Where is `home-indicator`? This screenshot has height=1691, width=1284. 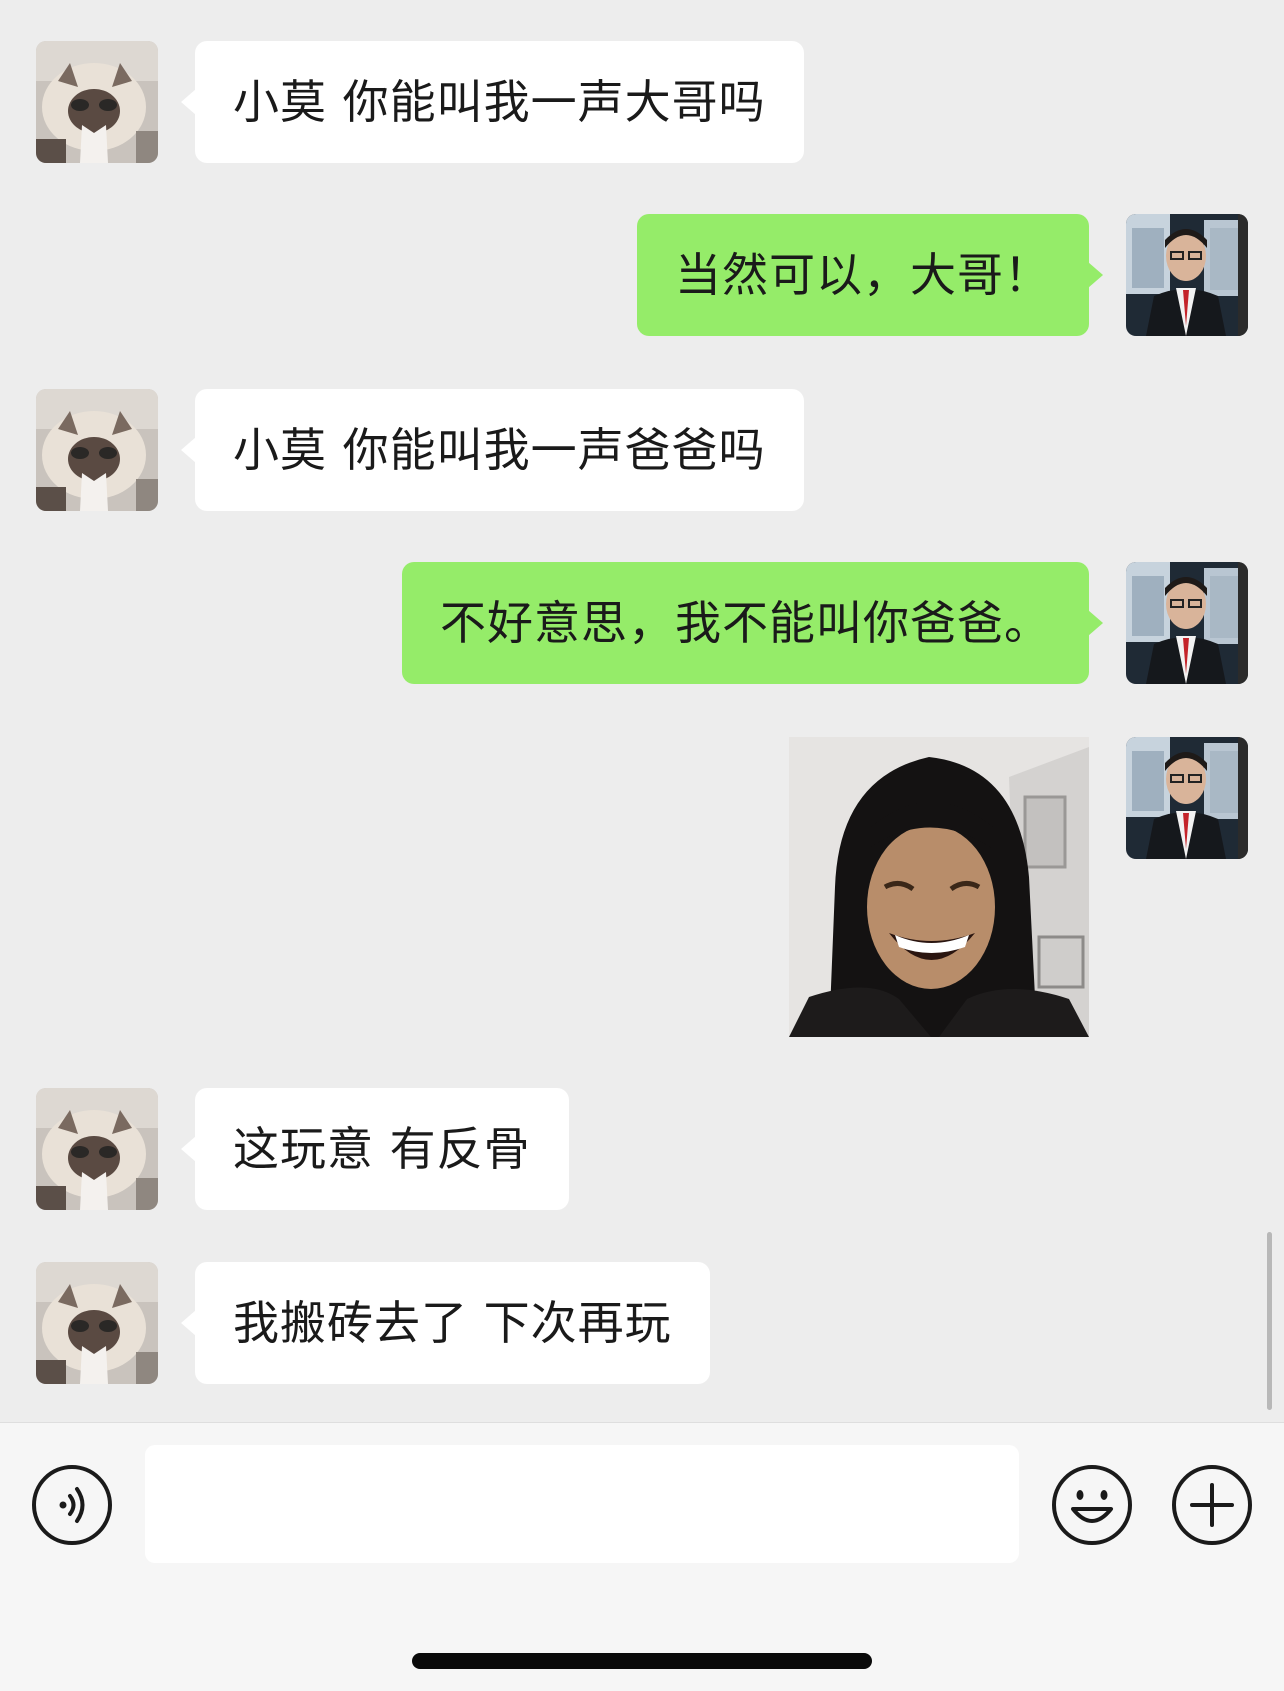
home-indicator is located at coordinates (642, 1661).